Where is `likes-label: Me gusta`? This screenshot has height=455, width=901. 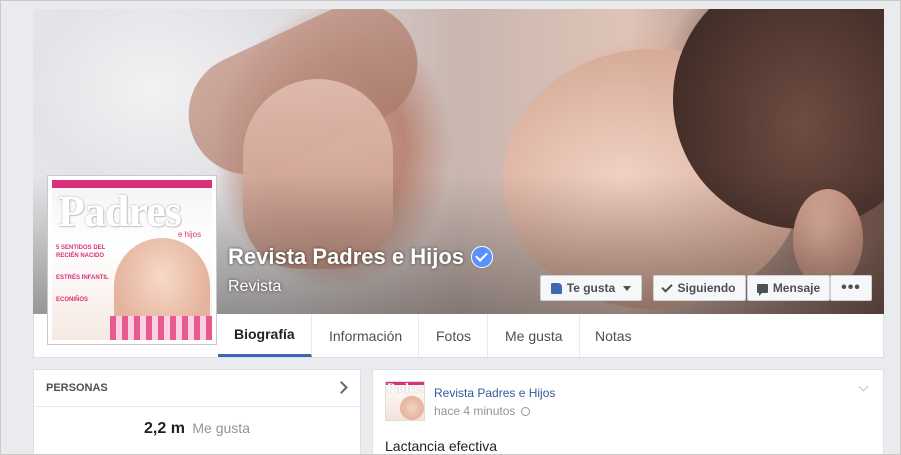 likes-label: Me gusta is located at coordinates (221, 428).